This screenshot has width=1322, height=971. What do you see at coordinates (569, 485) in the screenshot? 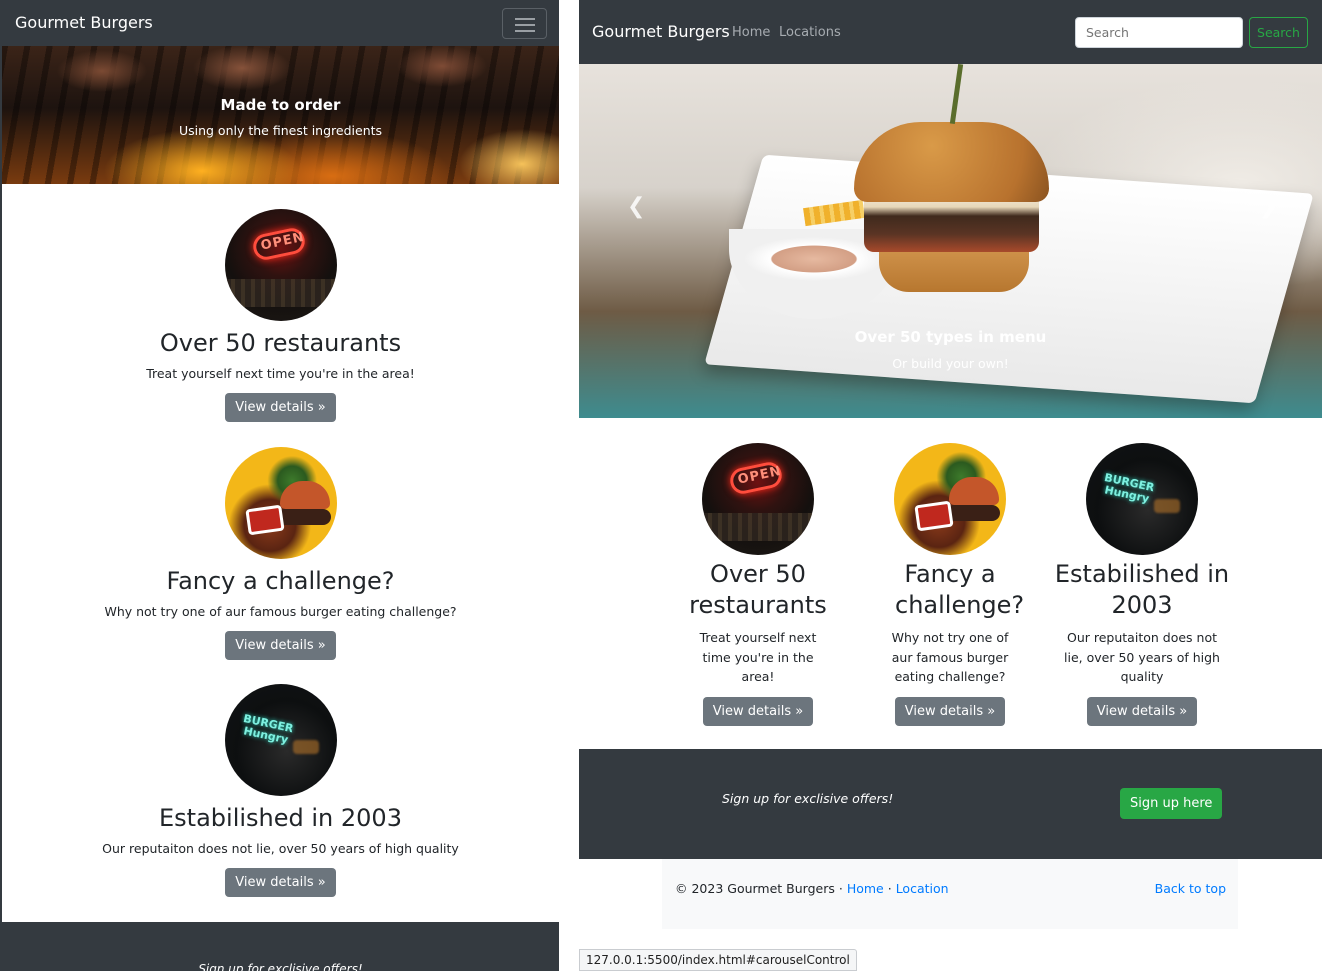
I see `pane-divider` at bounding box center [569, 485].